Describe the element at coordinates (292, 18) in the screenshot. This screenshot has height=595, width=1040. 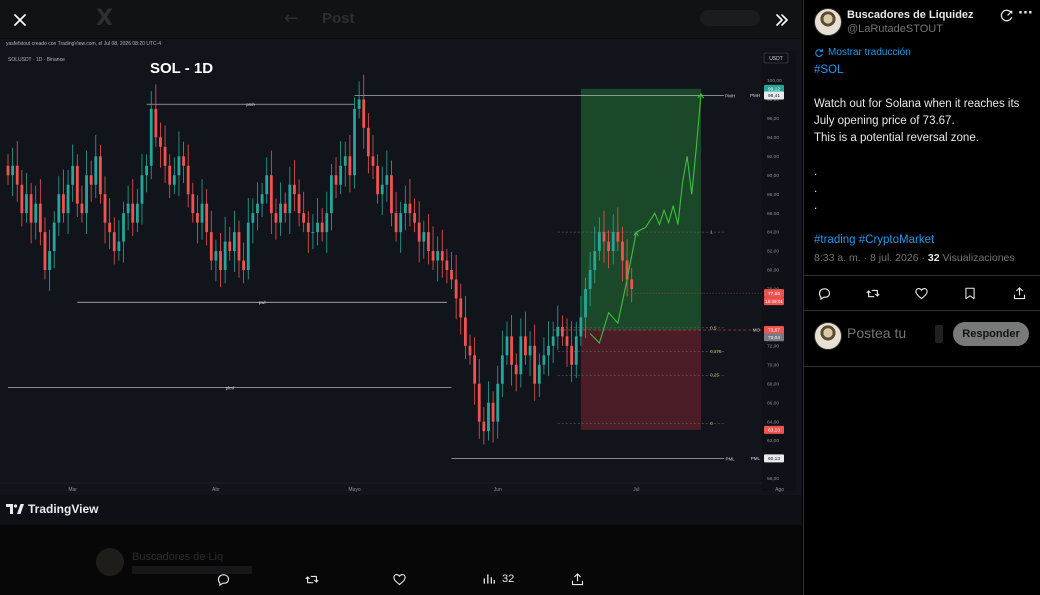
I see `back-arrow-icon: ←` at that location.